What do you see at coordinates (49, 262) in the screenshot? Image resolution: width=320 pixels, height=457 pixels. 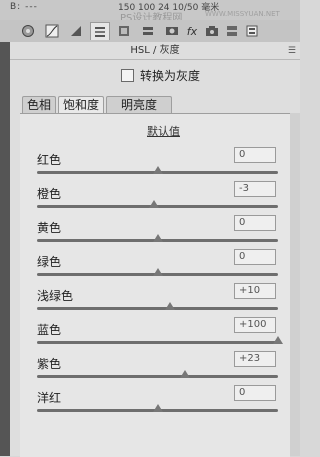 I see `slider-label-green: 绿色` at bounding box center [49, 262].